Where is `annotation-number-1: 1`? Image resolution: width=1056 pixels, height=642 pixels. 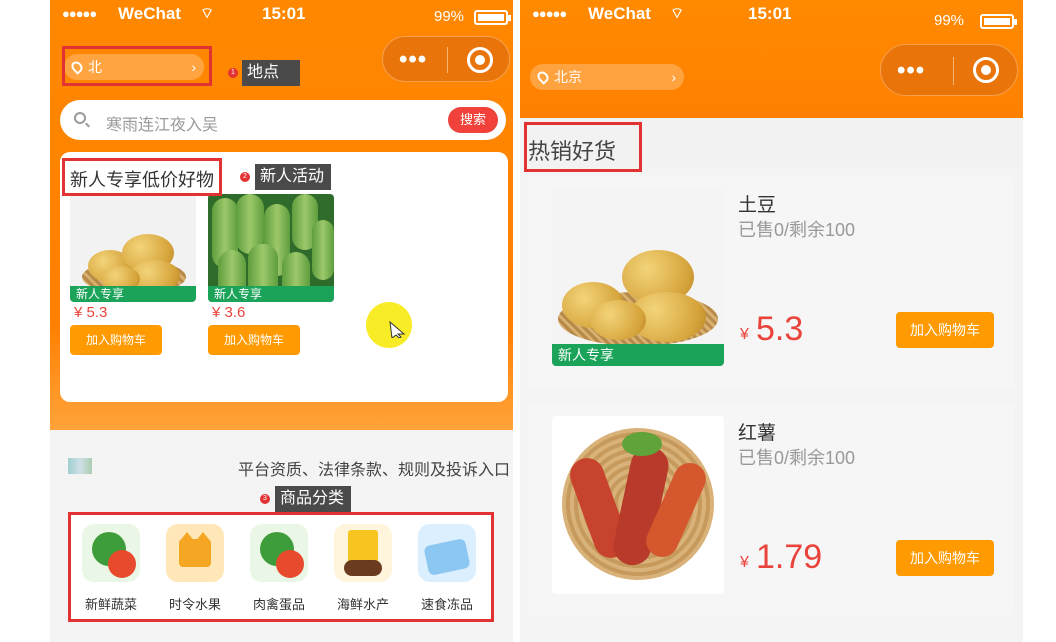
annotation-number-1: 1 is located at coordinates (233, 73).